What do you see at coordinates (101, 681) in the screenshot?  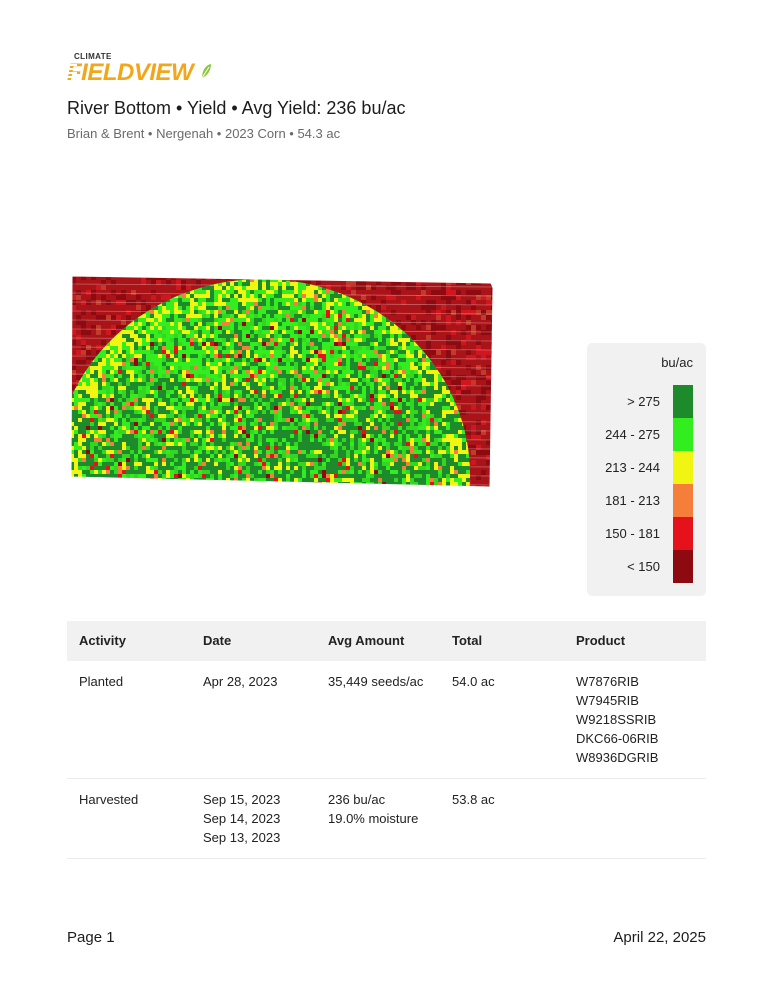 I see `cell-activity: Planted` at bounding box center [101, 681].